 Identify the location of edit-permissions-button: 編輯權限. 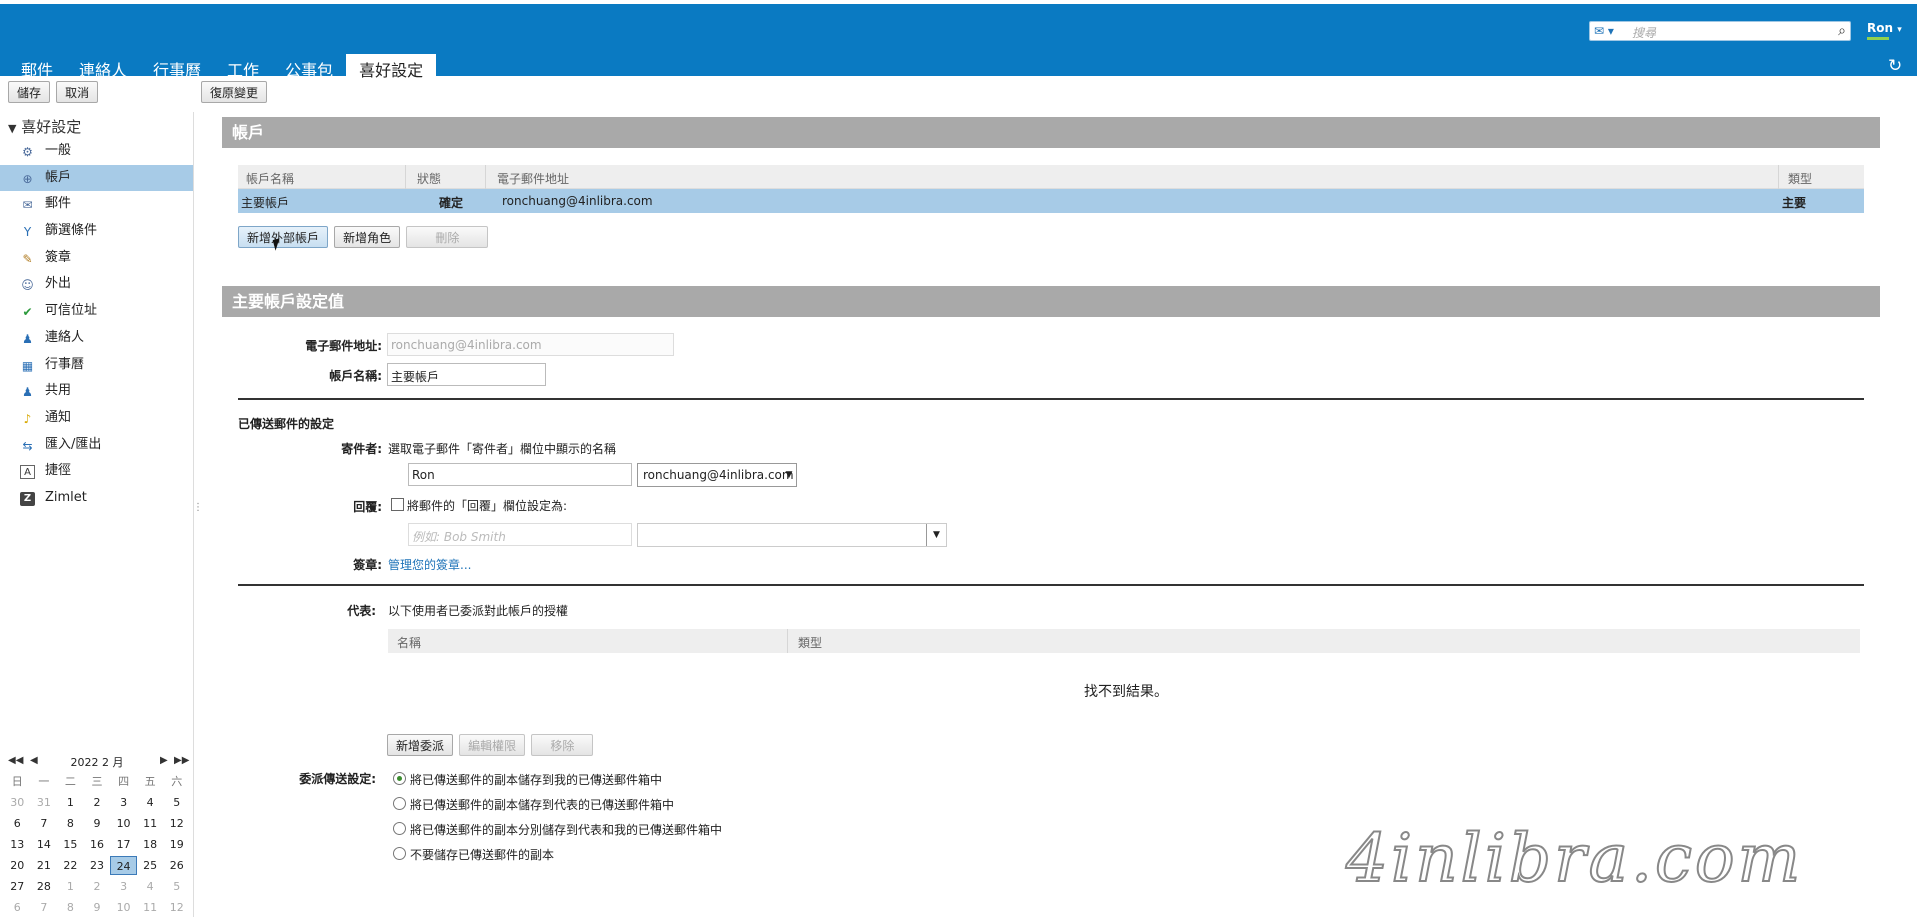
(492, 745).